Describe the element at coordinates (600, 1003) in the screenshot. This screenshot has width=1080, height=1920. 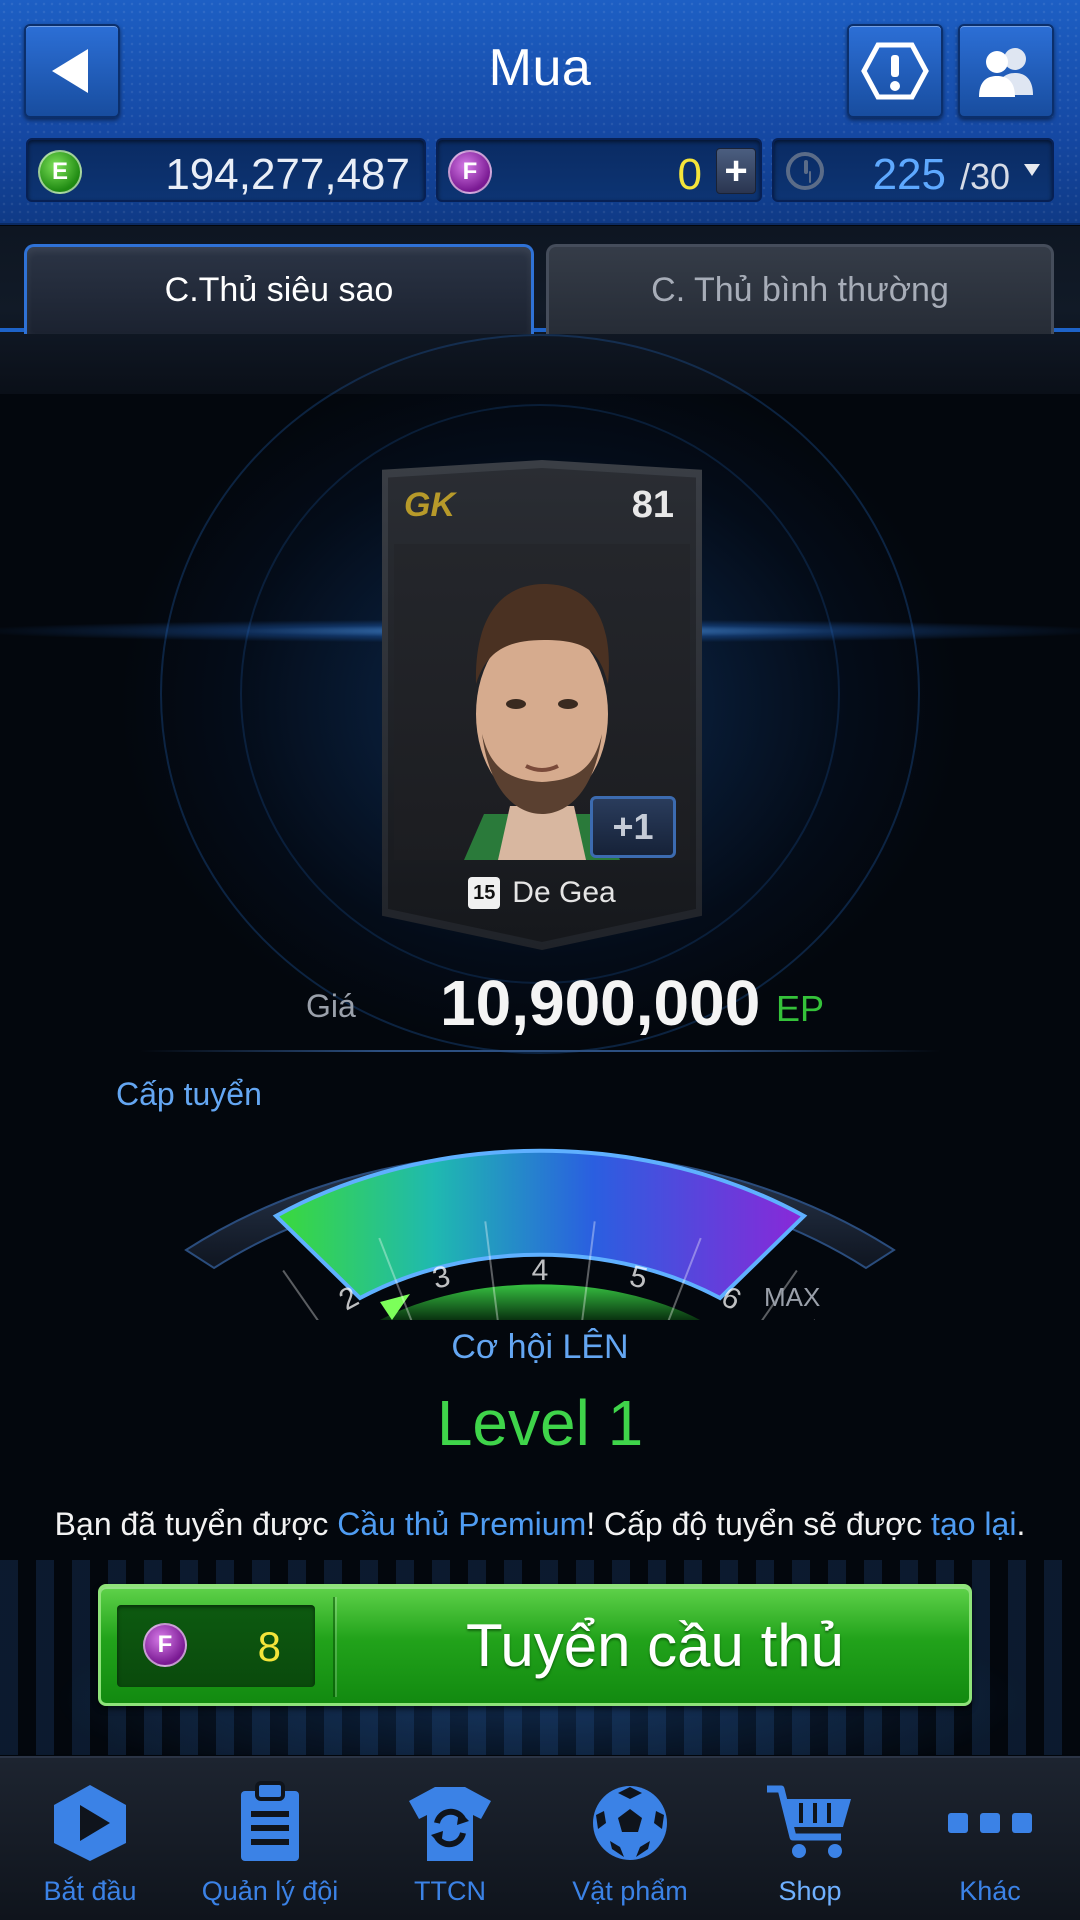
I see `price-value: 10,900,000` at that location.